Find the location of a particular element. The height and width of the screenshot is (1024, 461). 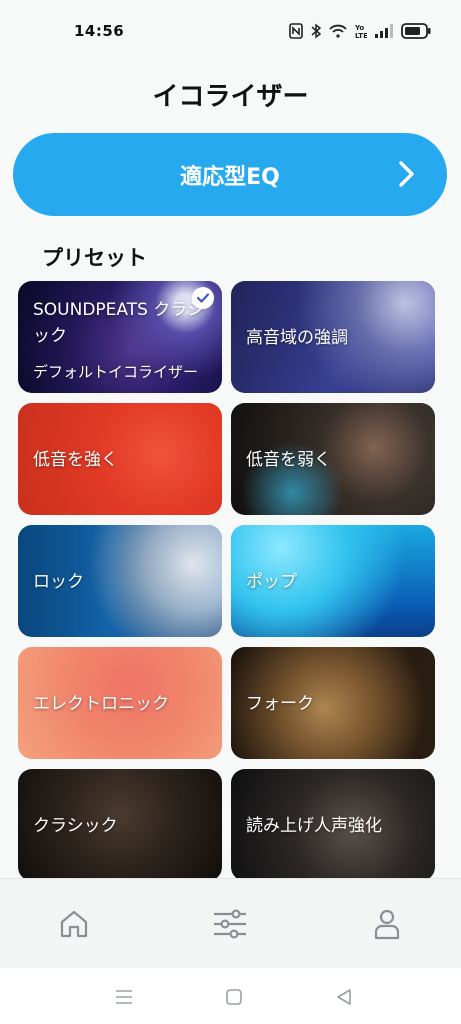

status-bar: 14:56 Yo LTE is located at coordinates (230, 28).